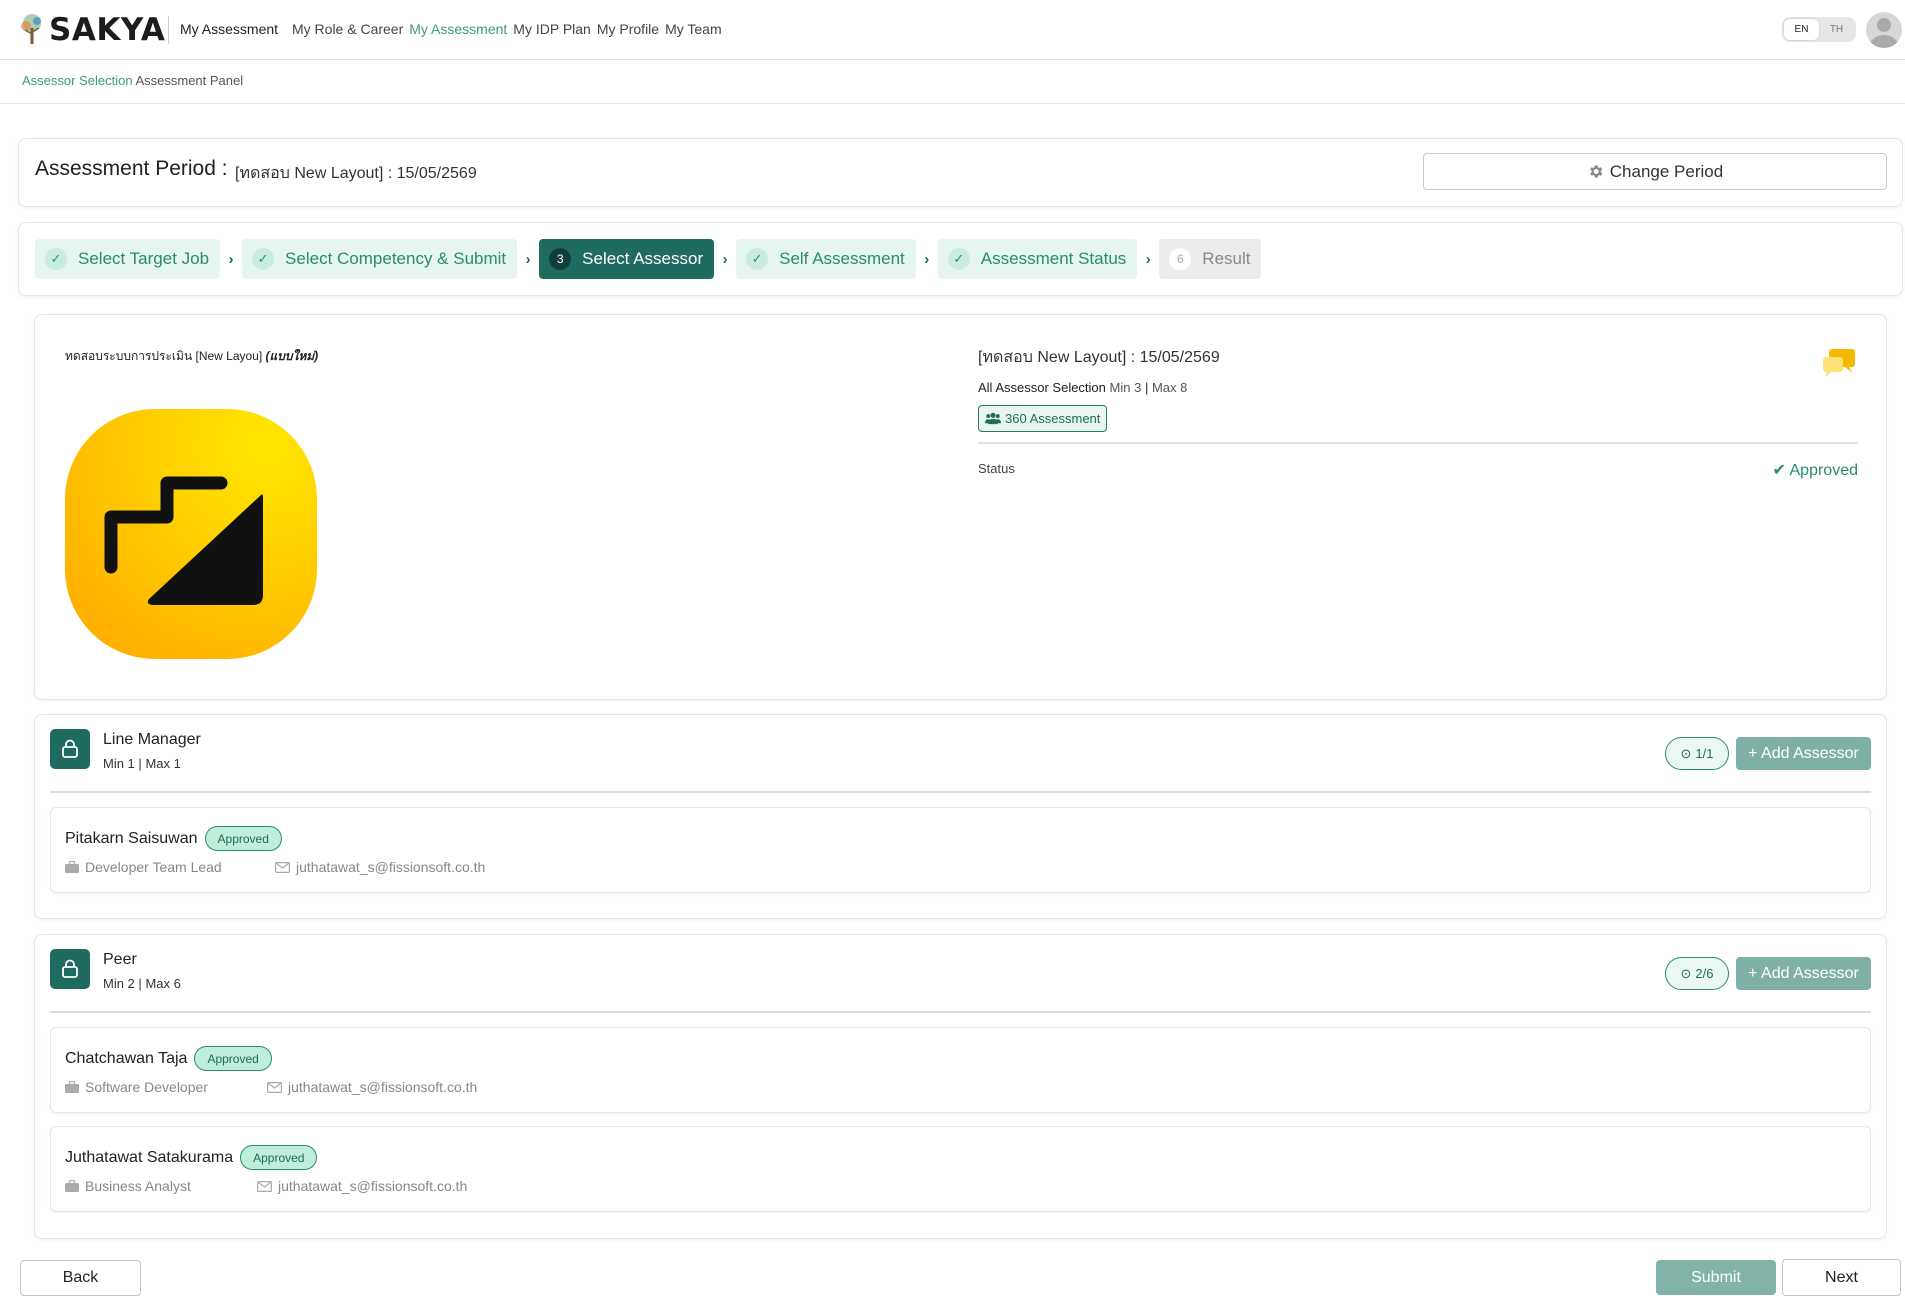 This screenshot has width=1905, height=1313. I want to click on group-min: Min 2, so click(119, 983).